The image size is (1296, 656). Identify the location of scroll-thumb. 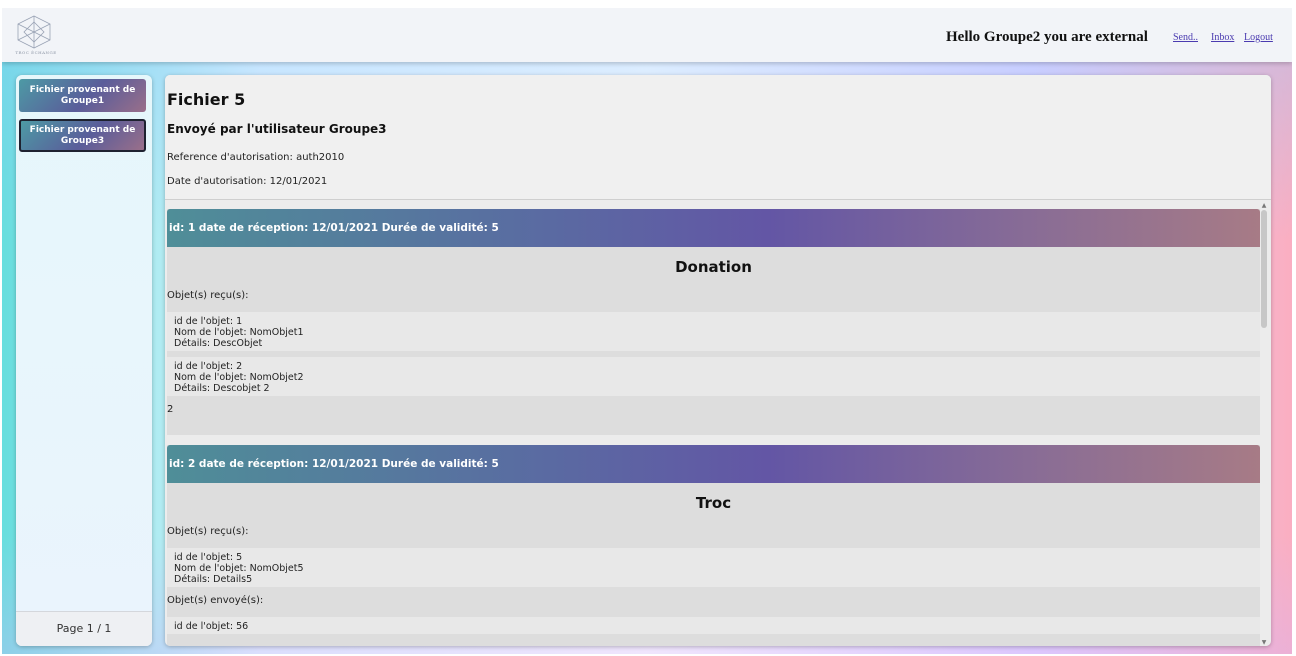
(1264, 269).